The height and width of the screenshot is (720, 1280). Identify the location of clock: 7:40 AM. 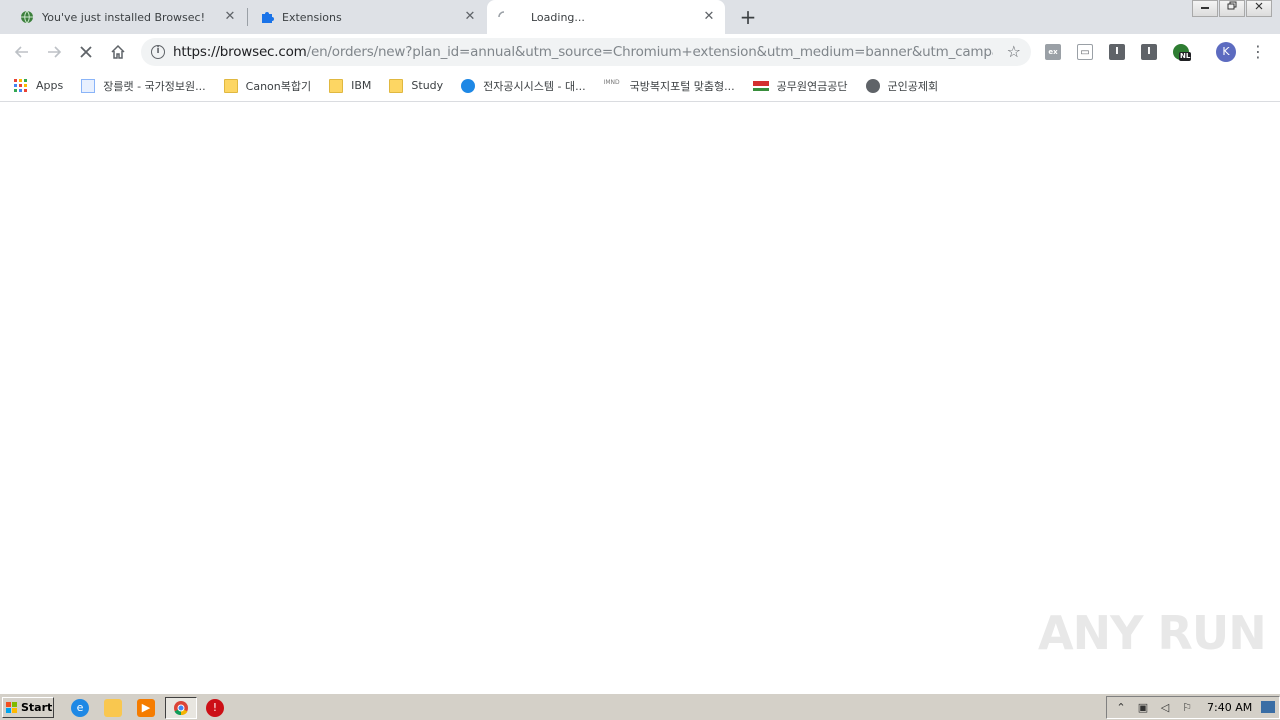
(1229, 707).